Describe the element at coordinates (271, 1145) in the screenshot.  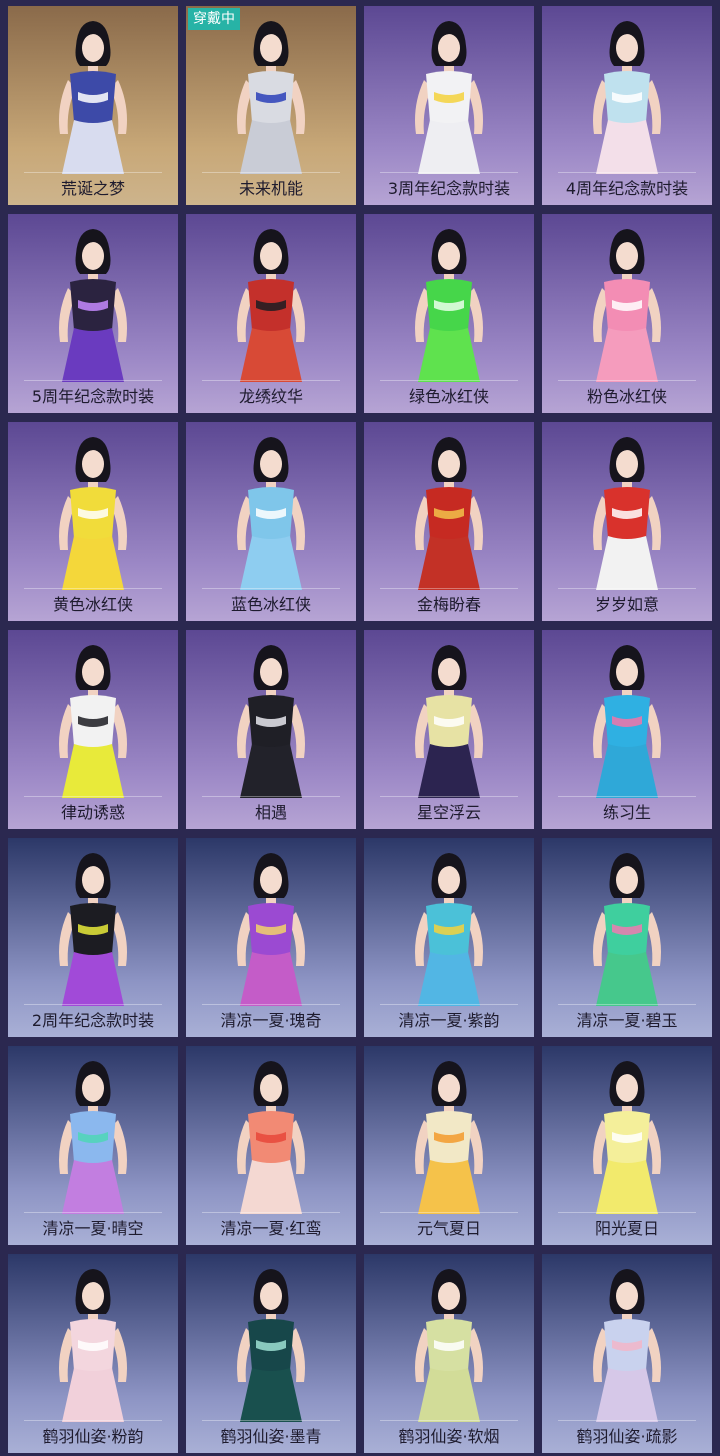
I see `outfit-card: 清凉一夏·红鸾` at that location.